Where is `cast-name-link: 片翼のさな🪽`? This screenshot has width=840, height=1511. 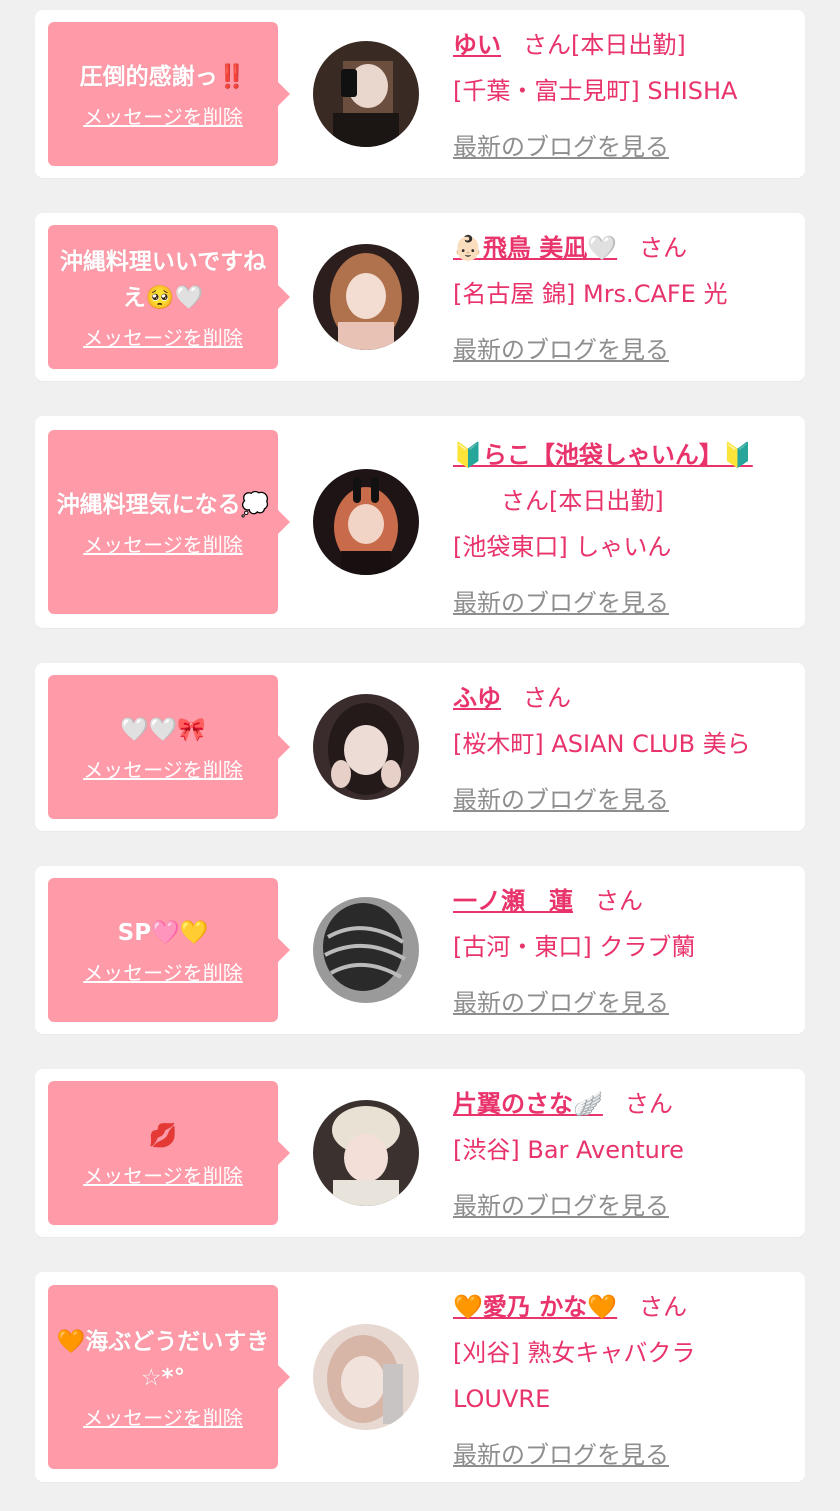
cast-name-link: 片翼のさな🪽 is located at coordinates (528, 1104).